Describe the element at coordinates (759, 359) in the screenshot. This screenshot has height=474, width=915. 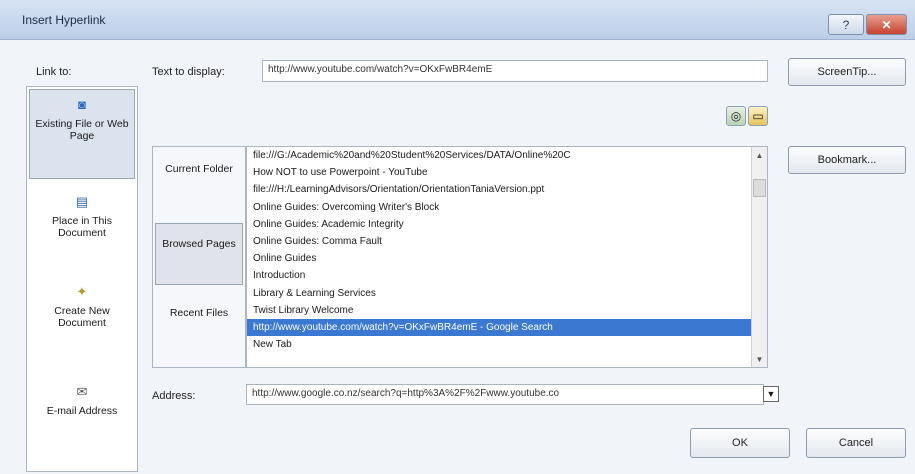
I see `scroll-down-icon: ▼` at that location.